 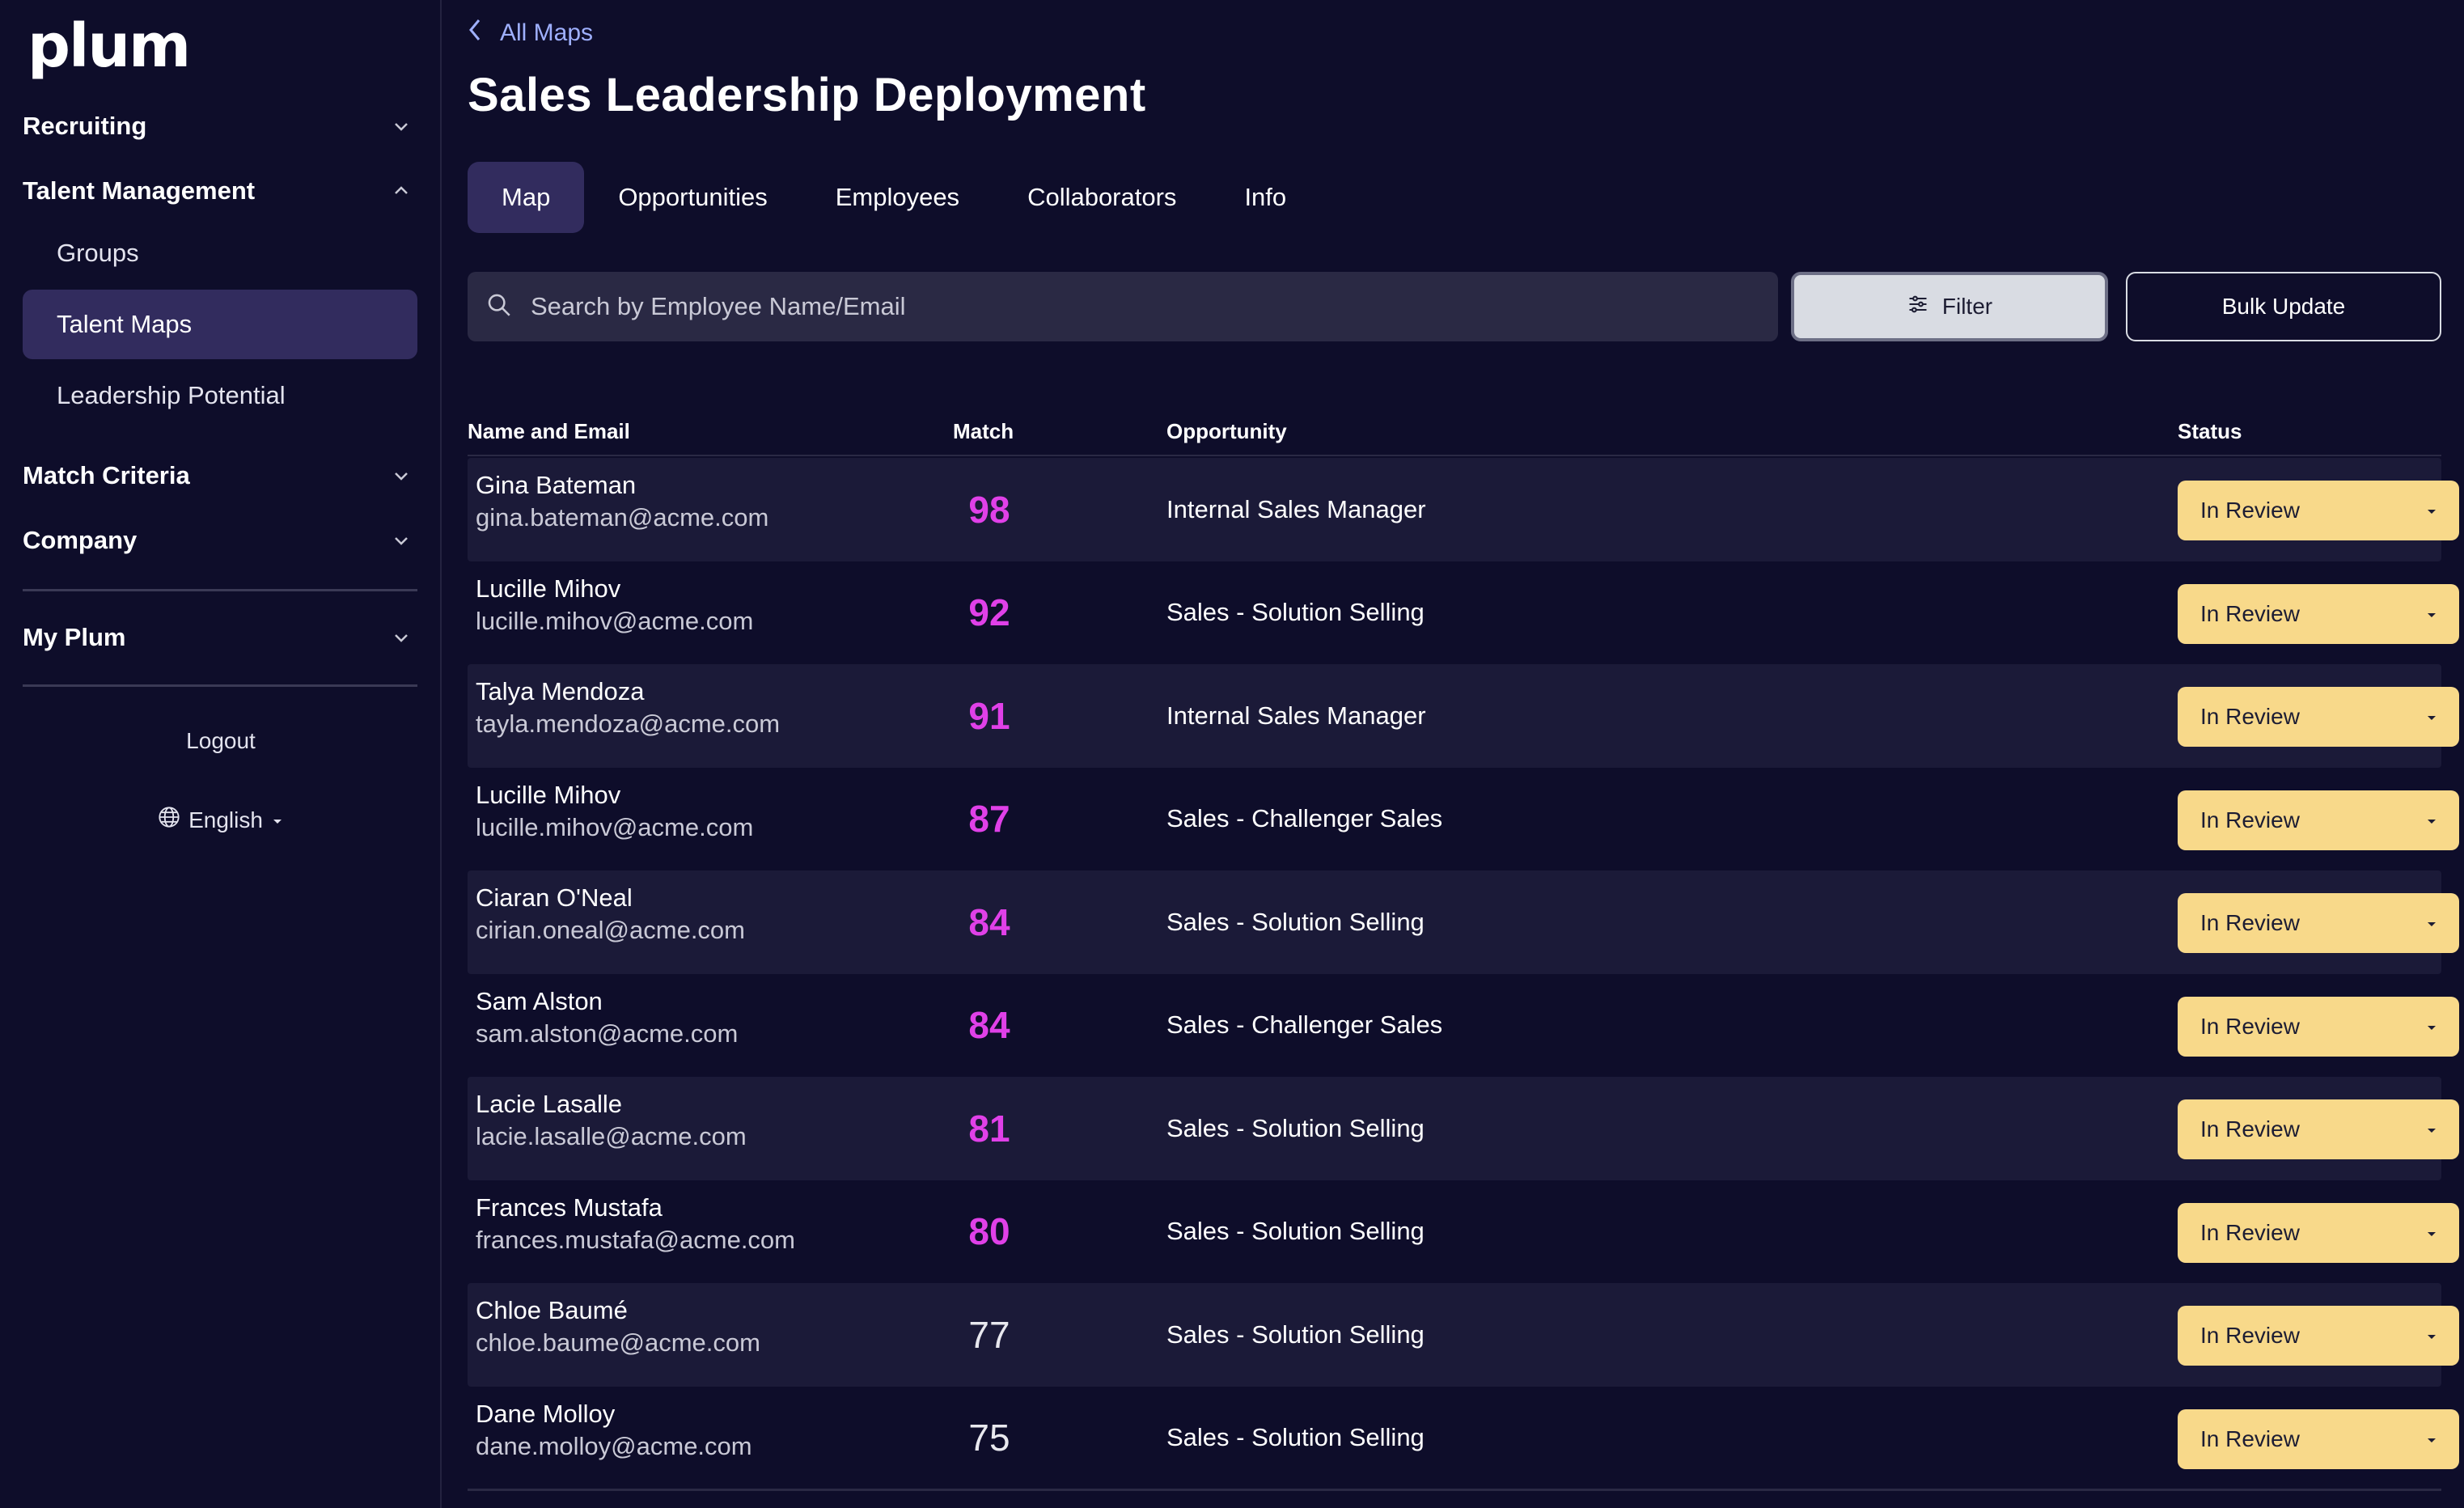 I want to click on opportunity-name: Internal Sales Manager, so click(x=1296, y=508).